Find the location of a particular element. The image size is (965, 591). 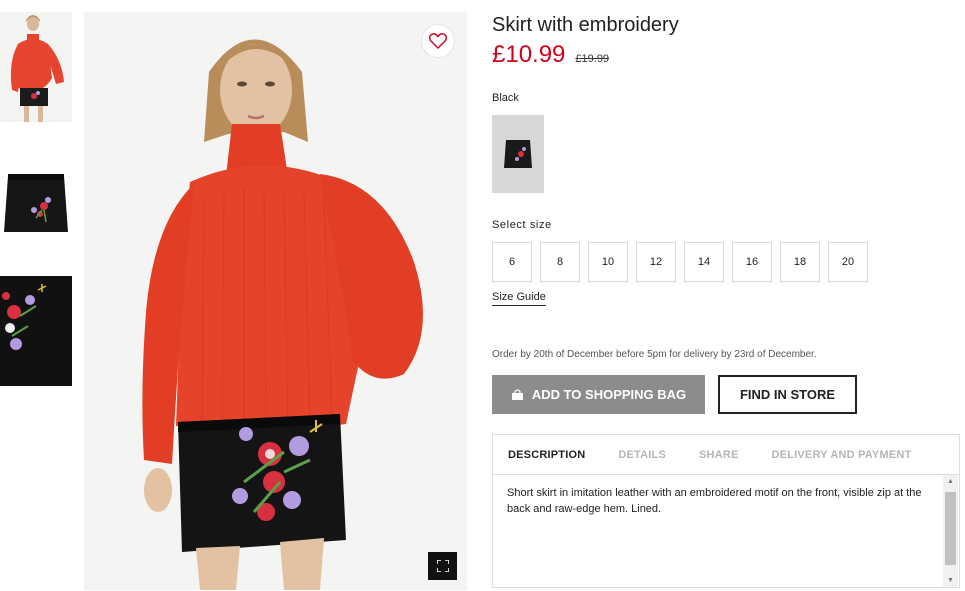

size-option-12: 12 is located at coordinates (656, 262).